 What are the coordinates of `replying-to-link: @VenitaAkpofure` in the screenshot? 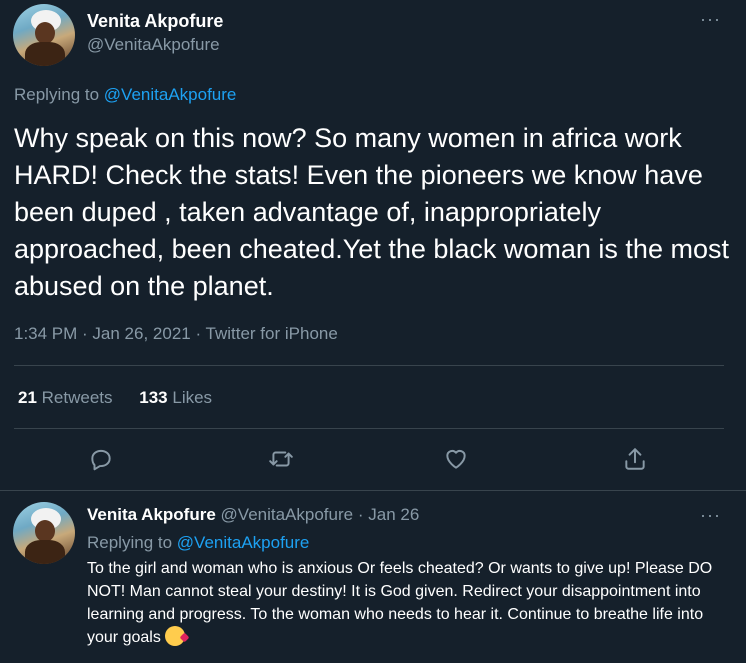 It's located at (170, 94).